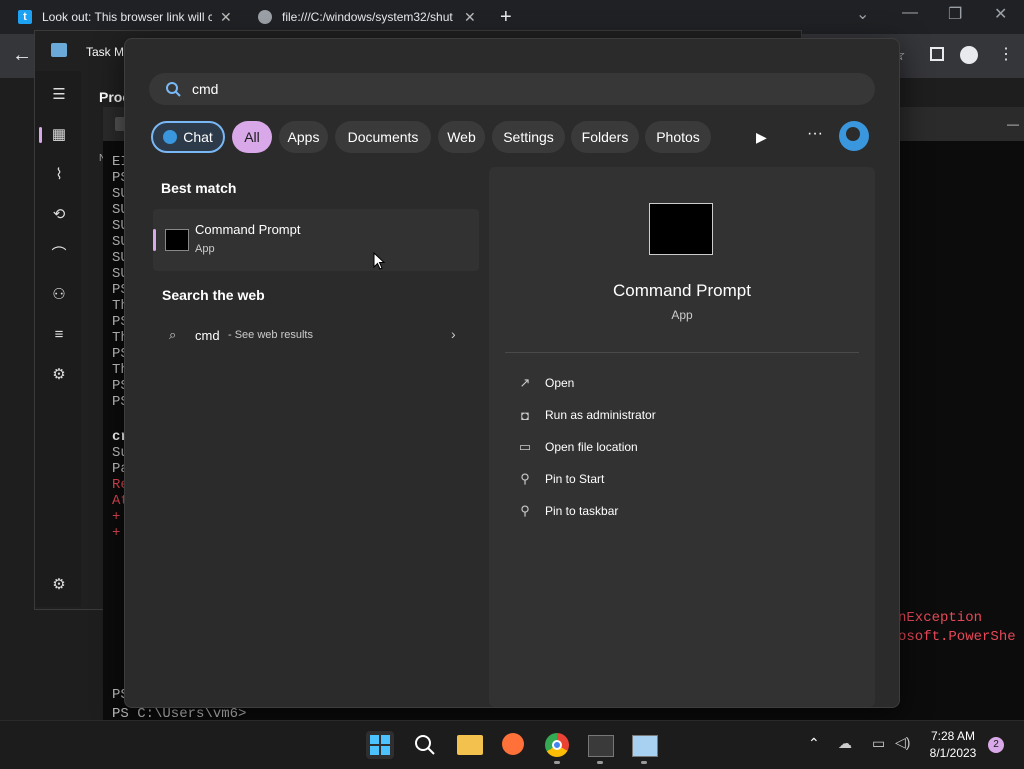 This screenshot has height=769, width=1024. I want to click on filter-all: All, so click(252, 137).